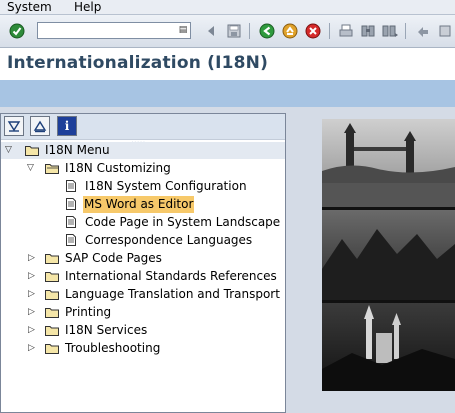 The width and height of the screenshot is (455, 413). Describe the element at coordinates (143, 150) in the screenshot. I see `tree-node-i18n-menu: ▽ I18N Menu` at that location.